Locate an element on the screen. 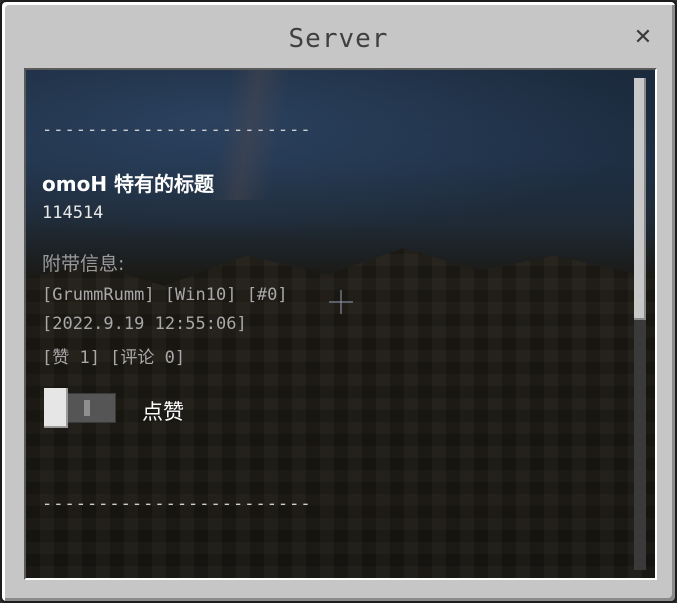  info-heading: 附带信息: is located at coordinates (83, 264).